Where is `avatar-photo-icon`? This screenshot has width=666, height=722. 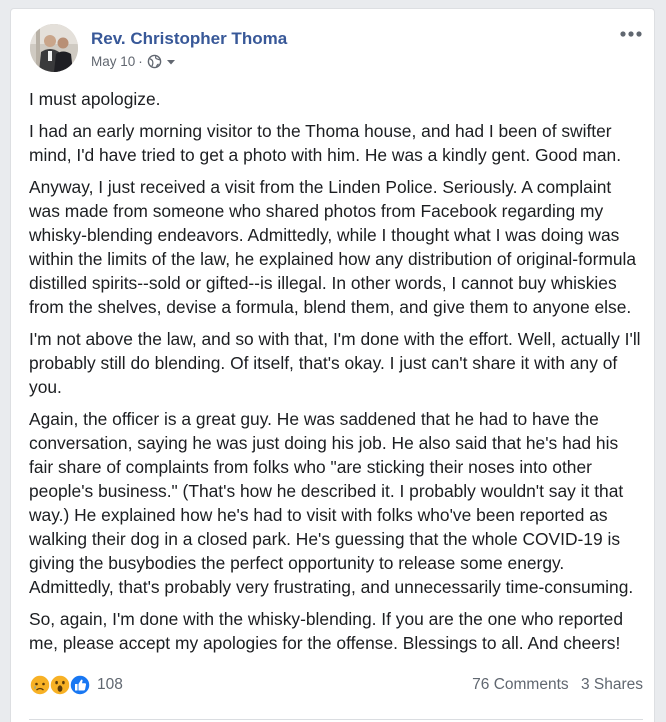 avatar-photo-icon is located at coordinates (54, 48).